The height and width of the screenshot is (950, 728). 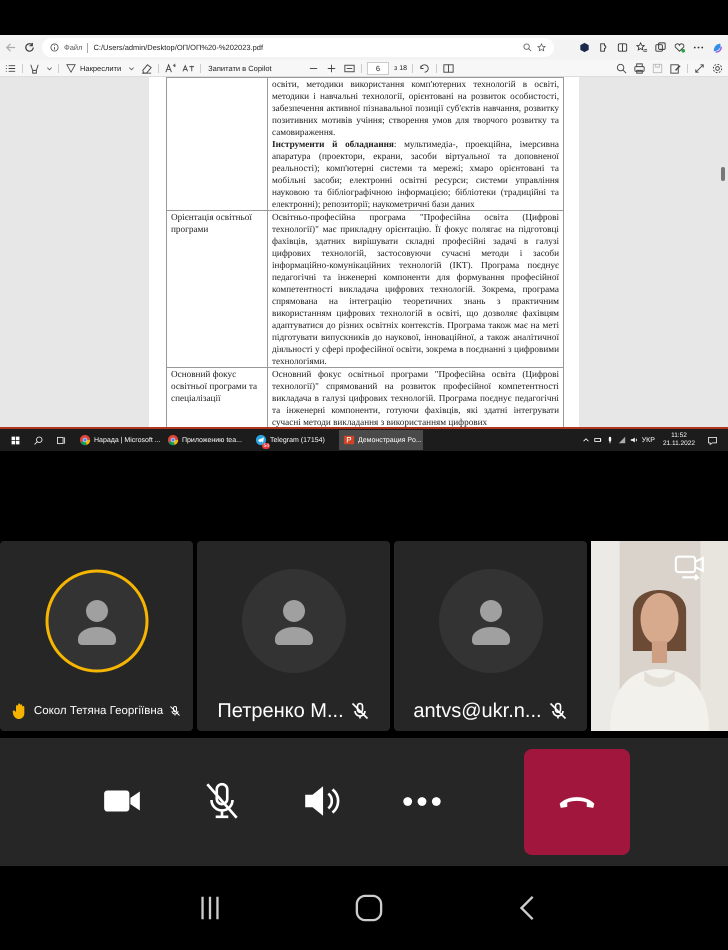 What do you see at coordinates (717, 68) in the screenshot?
I see `settings-icon` at bounding box center [717, 68].